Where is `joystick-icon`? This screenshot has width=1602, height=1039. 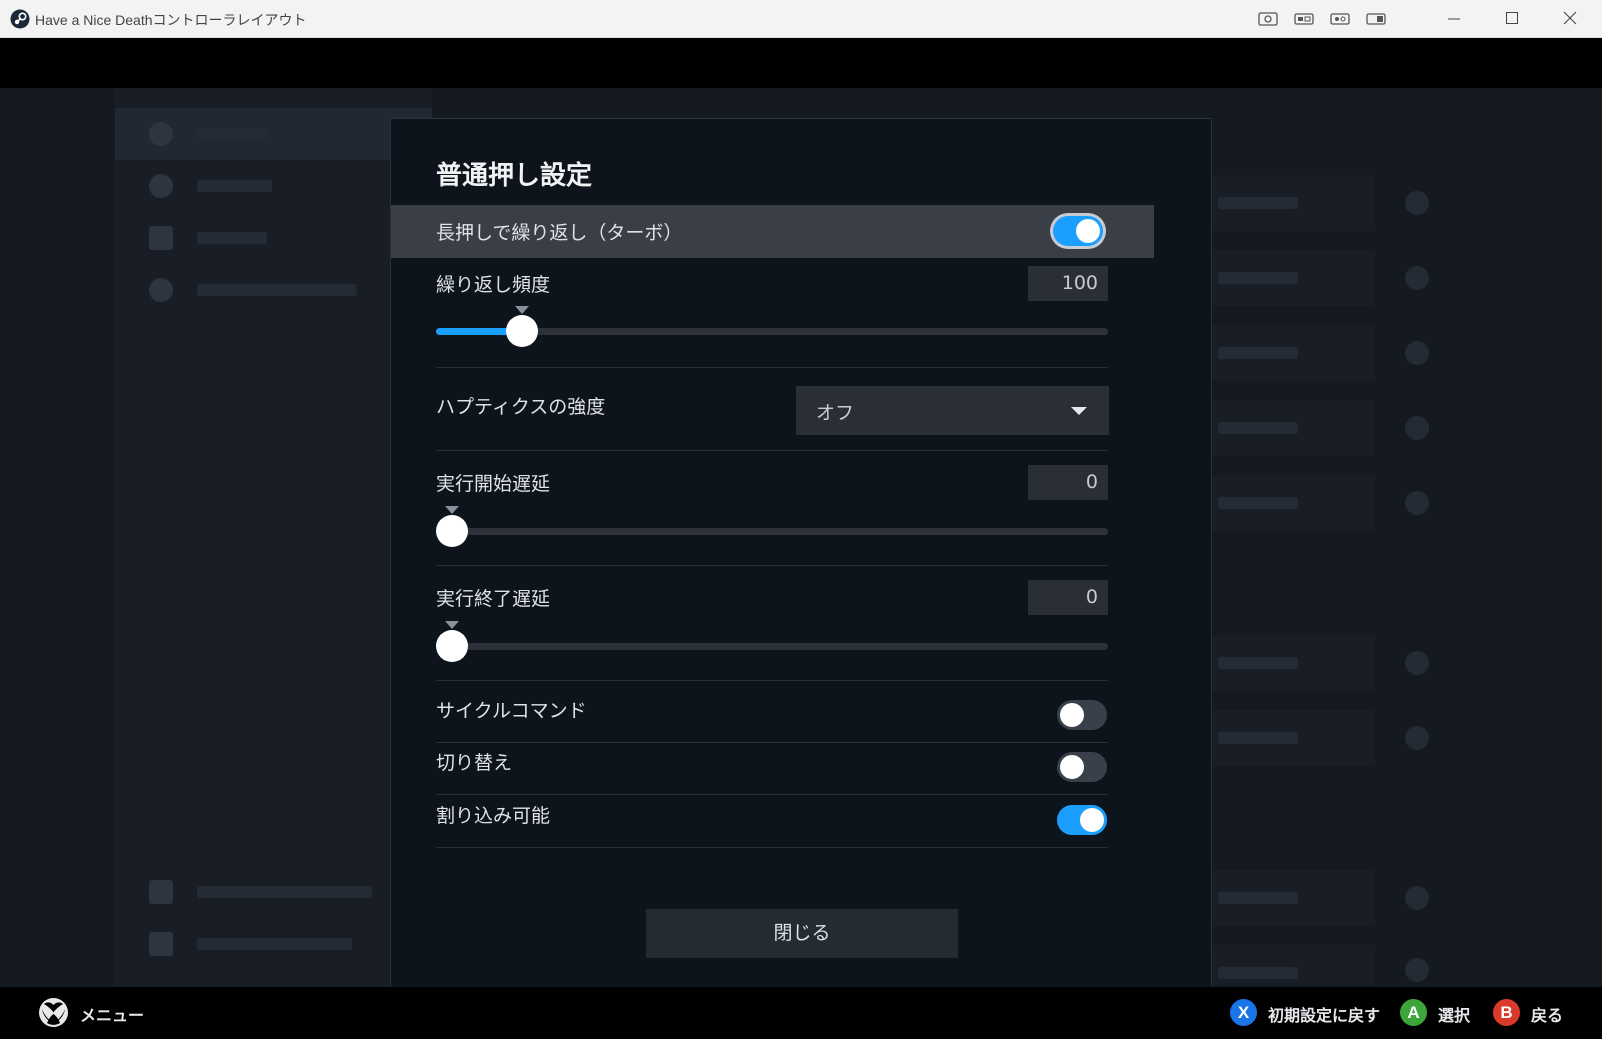
joystick-icon is located at coordinates (161, 290).